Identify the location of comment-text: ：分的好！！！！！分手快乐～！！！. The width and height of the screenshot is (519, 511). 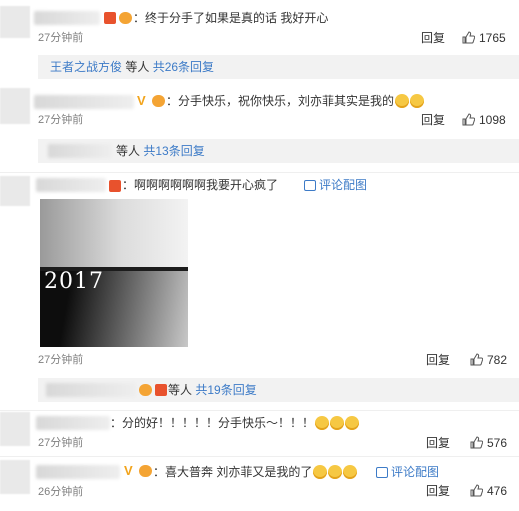
(235, 423).